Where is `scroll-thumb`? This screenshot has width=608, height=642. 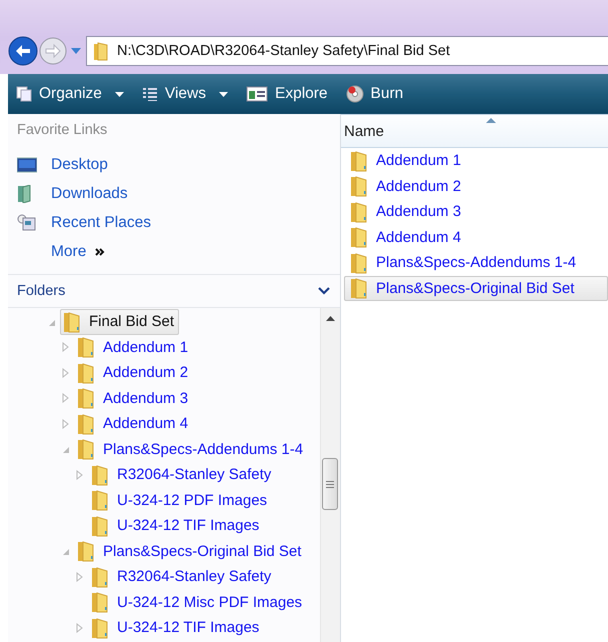
scroll-thumb is located at coordinates (330, 484).